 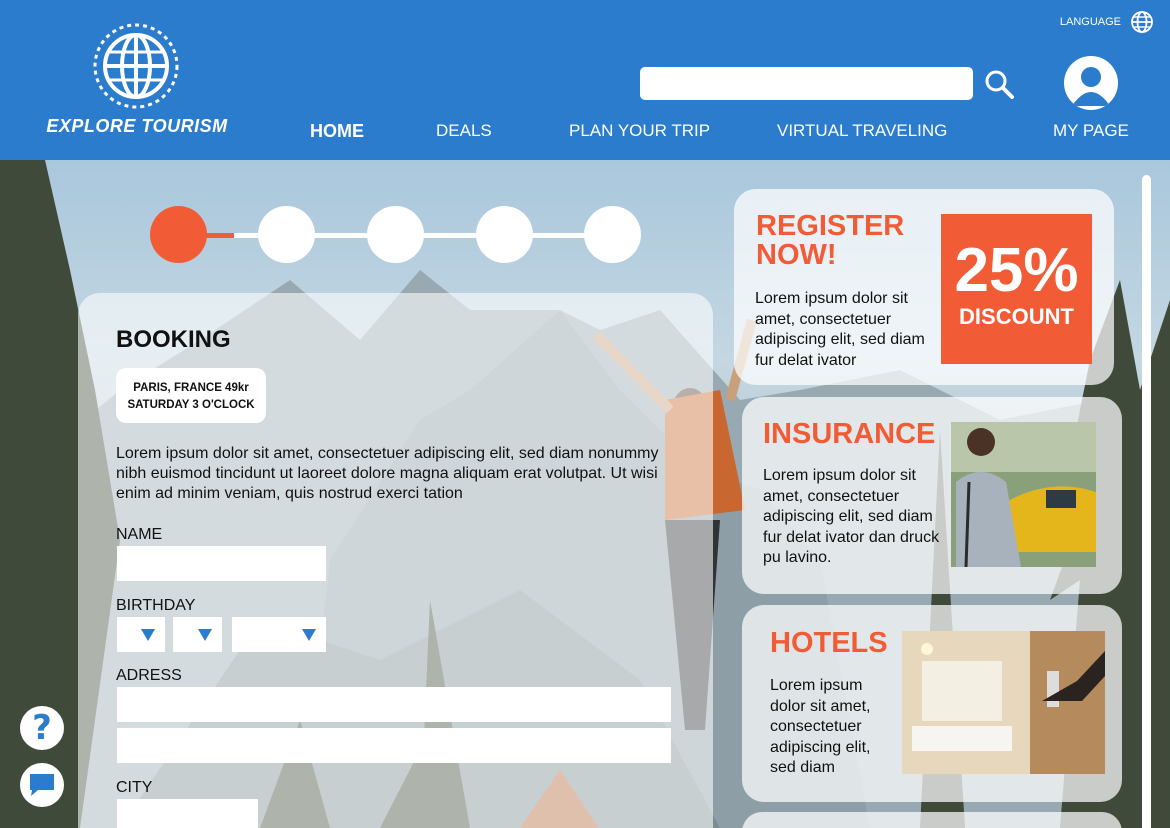 I want to click on city-label: CITY, so click(x=134, y=787).